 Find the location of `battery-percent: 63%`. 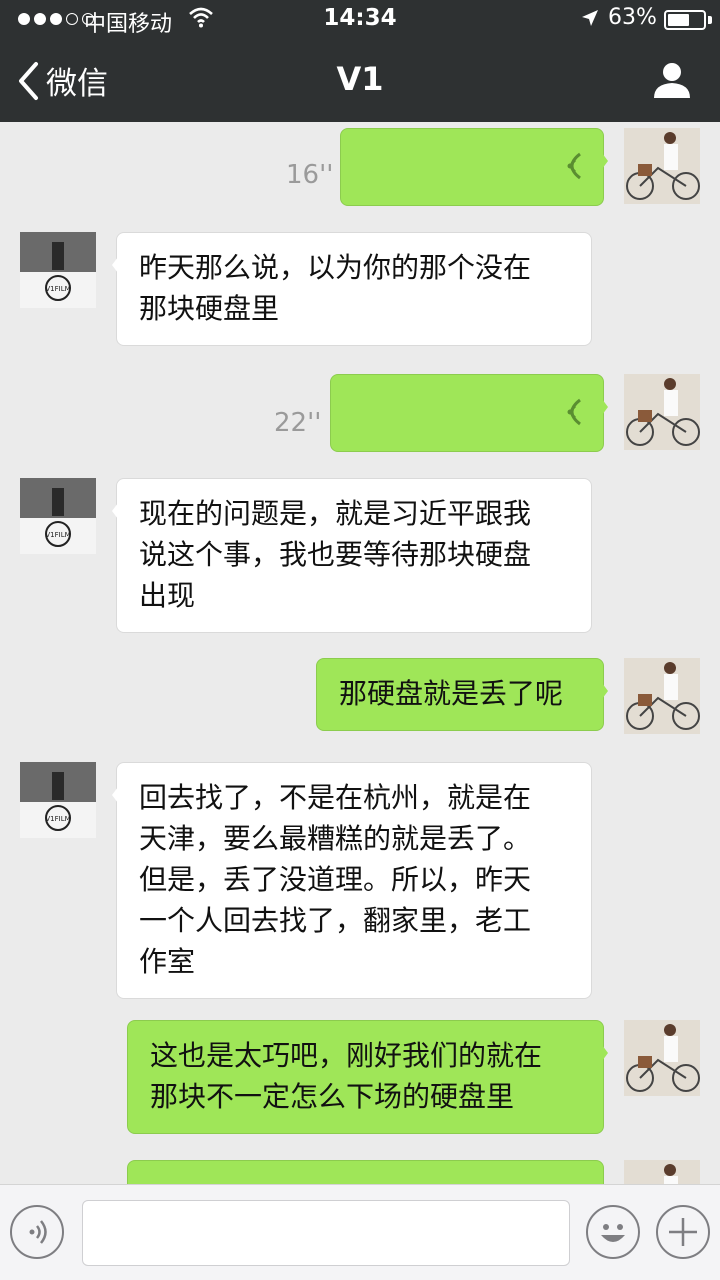

battery-percent: 63% is located at coordinates (632, 17).